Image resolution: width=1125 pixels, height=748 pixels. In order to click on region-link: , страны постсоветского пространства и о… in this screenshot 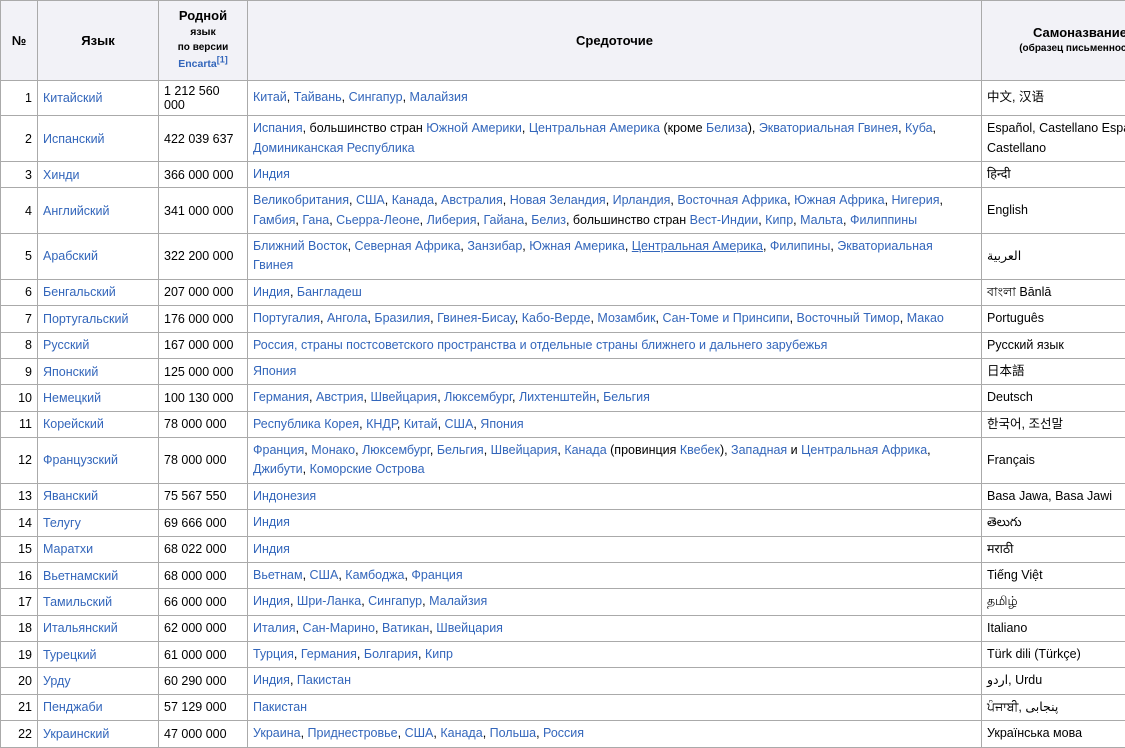, I will do `click(560, 345)`.